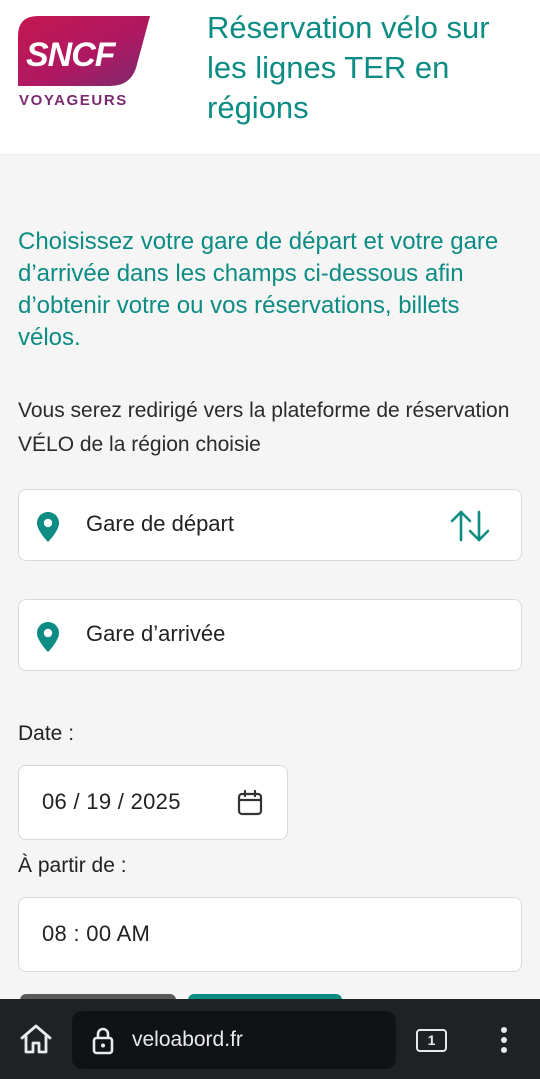 The image size is (540, 1079). I want to click on date-label: Date :, so click(46, 733).